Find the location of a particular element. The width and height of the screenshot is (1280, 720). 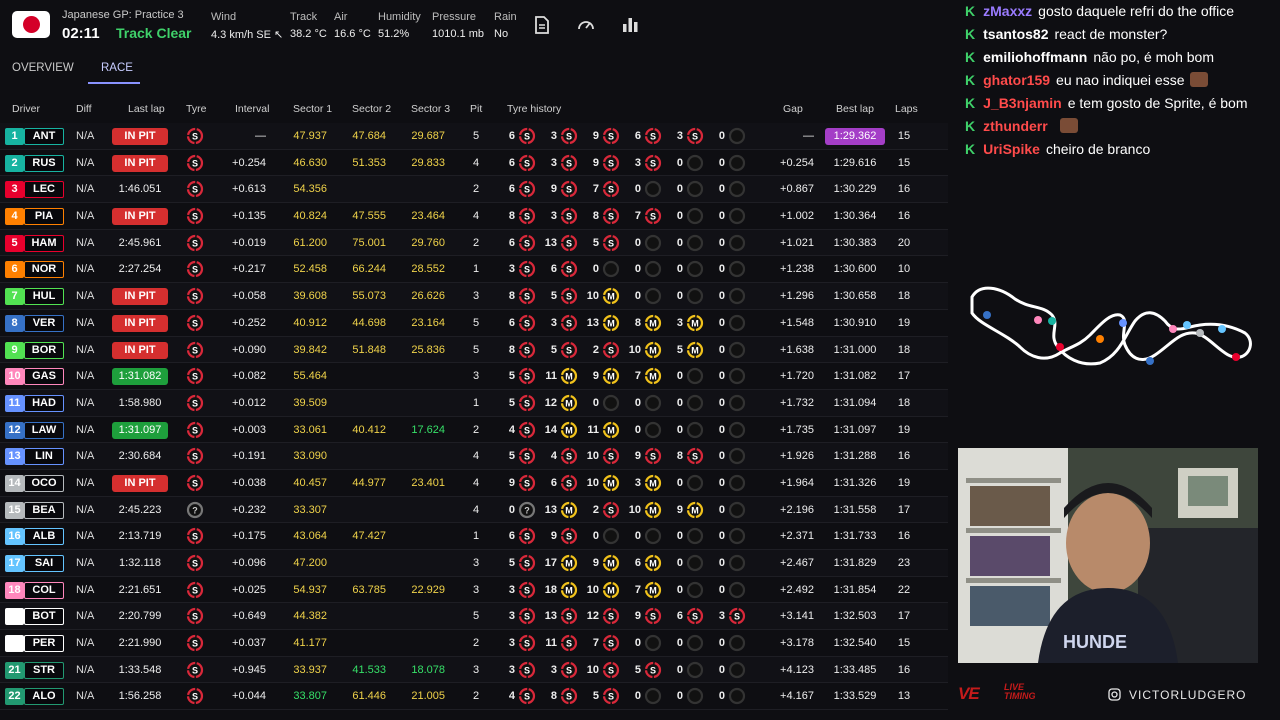

driver-code: NOR is located at coordinates (44, 270).